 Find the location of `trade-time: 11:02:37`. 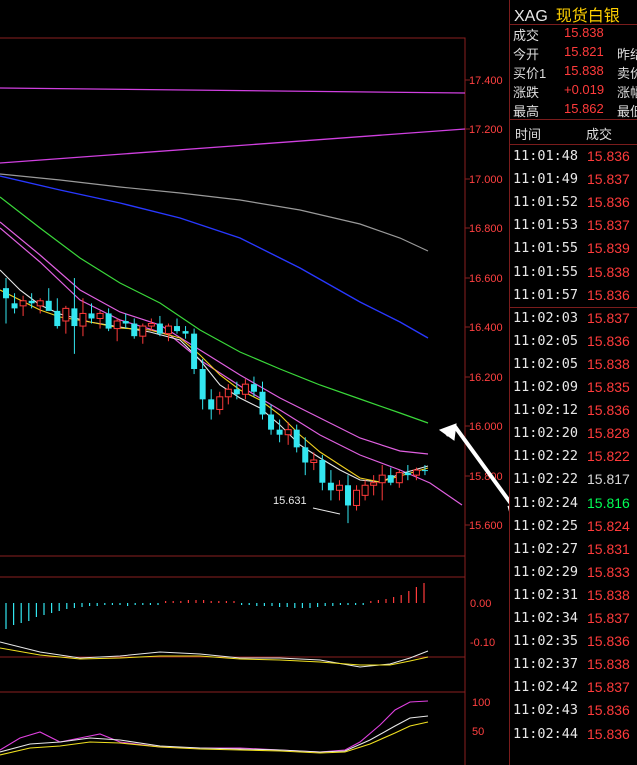

trade-time: 11:02:37 is located at coordinates (546, 664).